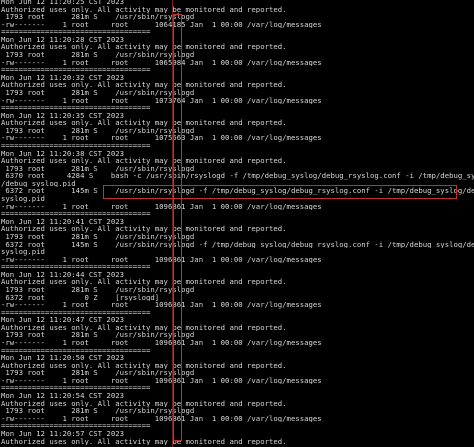 Image resolution: width=474 pixels, height=447 pixels. What do you see at coordinates (63, 396) in the screenshot?
I see `terminal-line: Mon Jun 12 11:20:54 CST 2023` at bounding box center [63, 396].